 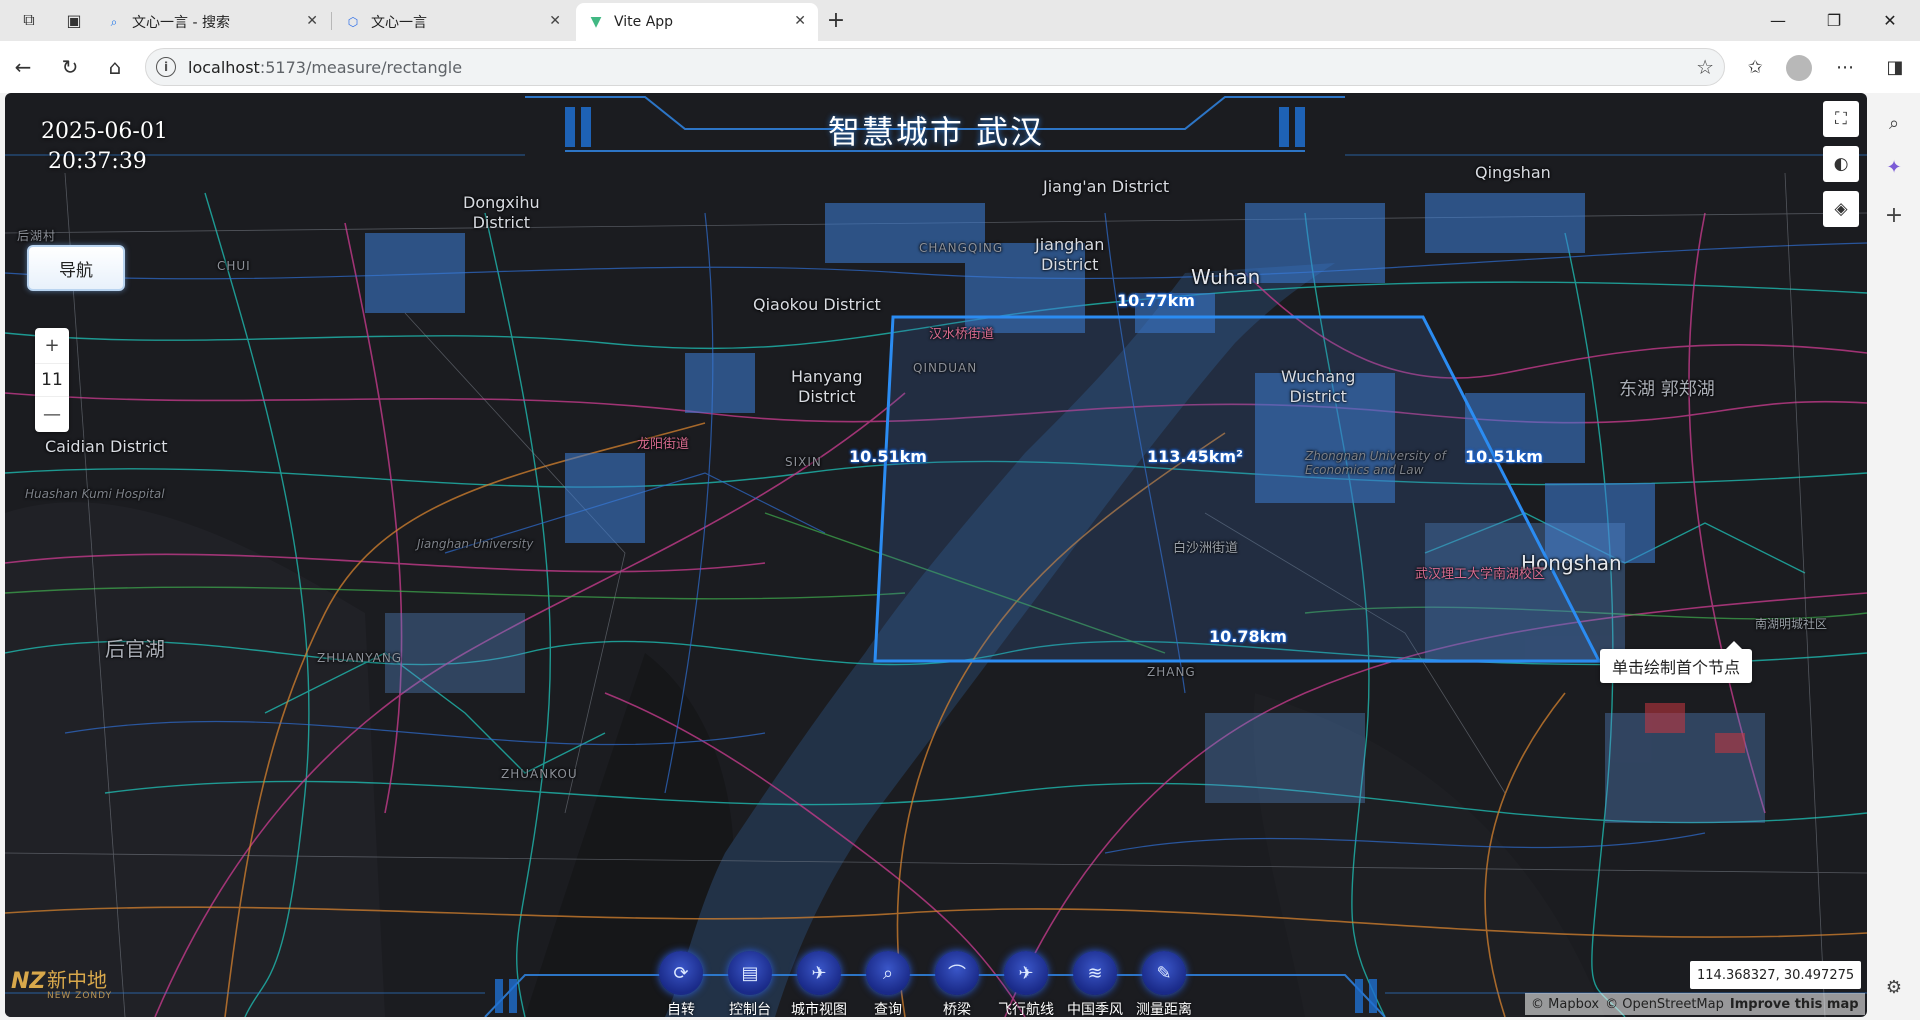 What do you see at coordinates (1171, 672) in the screenshot?
I see `place-label: ZHANG` at bounding box center [1171, 672].